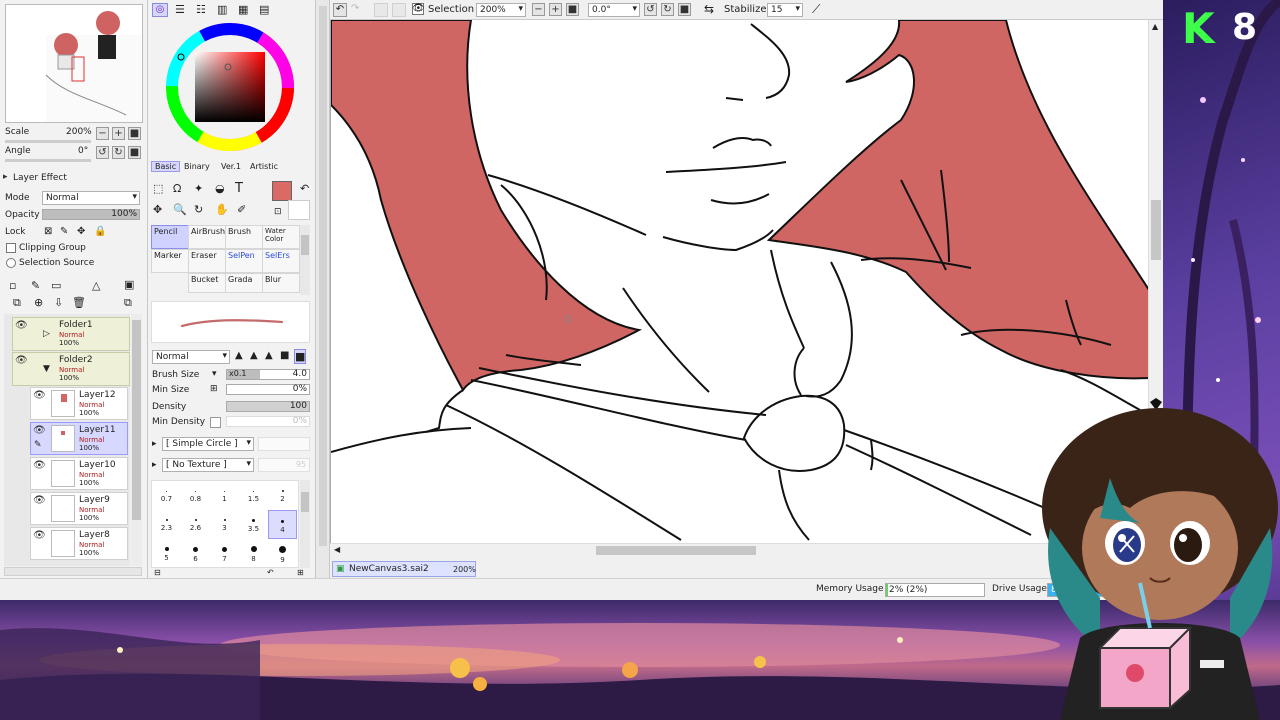 This screenshot has width=1280, height=720. What do you see at coordinates (214, 389) in the screenshot?
I see `pressure-icon: ⊞` at bounding box center [214, 389].